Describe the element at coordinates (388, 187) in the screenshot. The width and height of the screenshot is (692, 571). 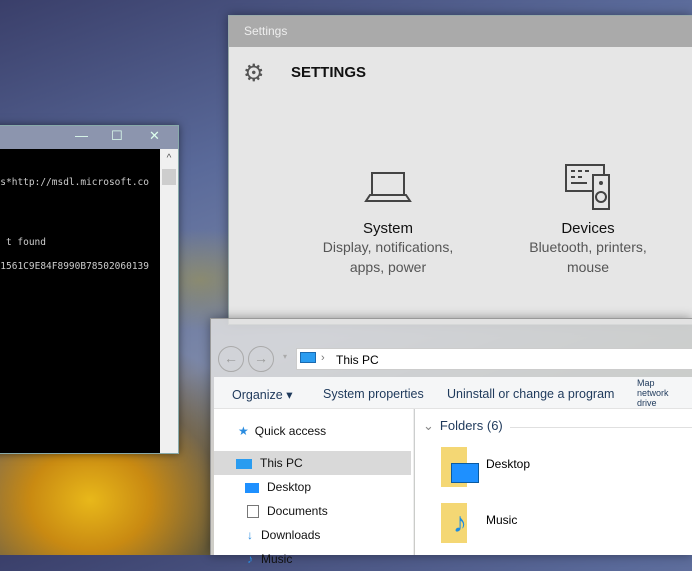
I see `laptop-icon` at that location.